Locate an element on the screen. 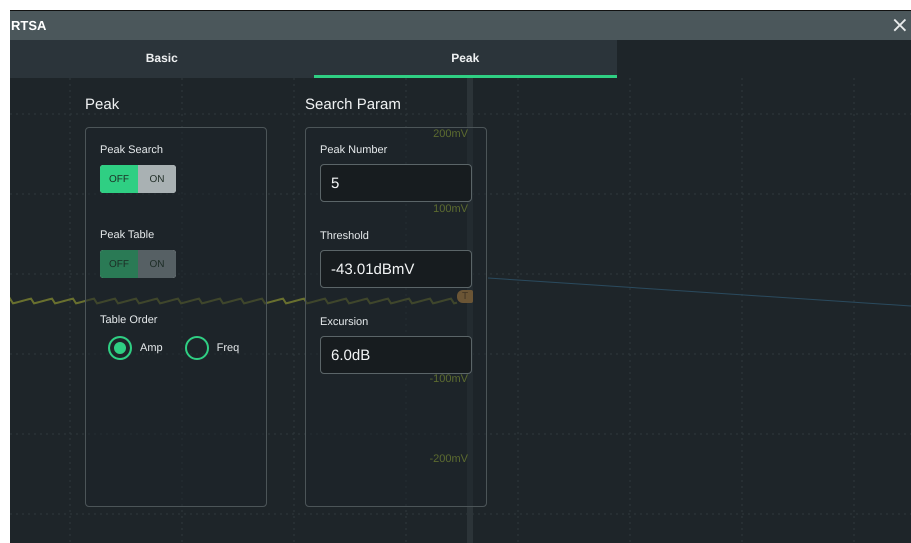  toggle-label: Peak Search is located at coordinates (132, 150).